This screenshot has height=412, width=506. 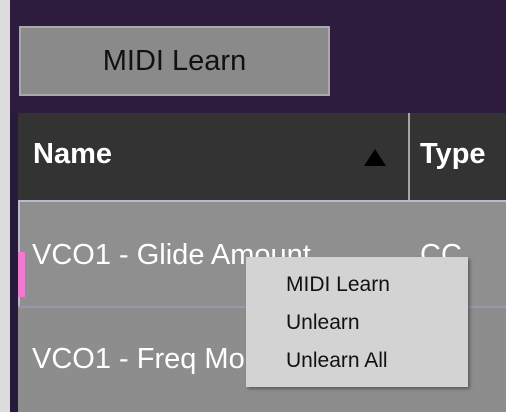 What do you see at coordinates (375, 157) in the screenshot?
I see `sort-ascending-icon` at bounding box center [375, 157].